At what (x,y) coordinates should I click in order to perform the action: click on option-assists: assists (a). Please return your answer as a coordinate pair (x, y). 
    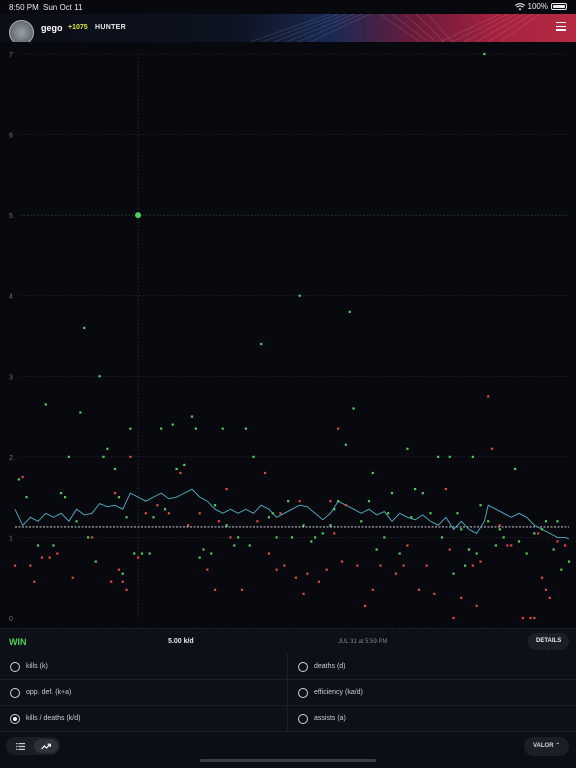
    Looking at the image, I should click on (432, 719).